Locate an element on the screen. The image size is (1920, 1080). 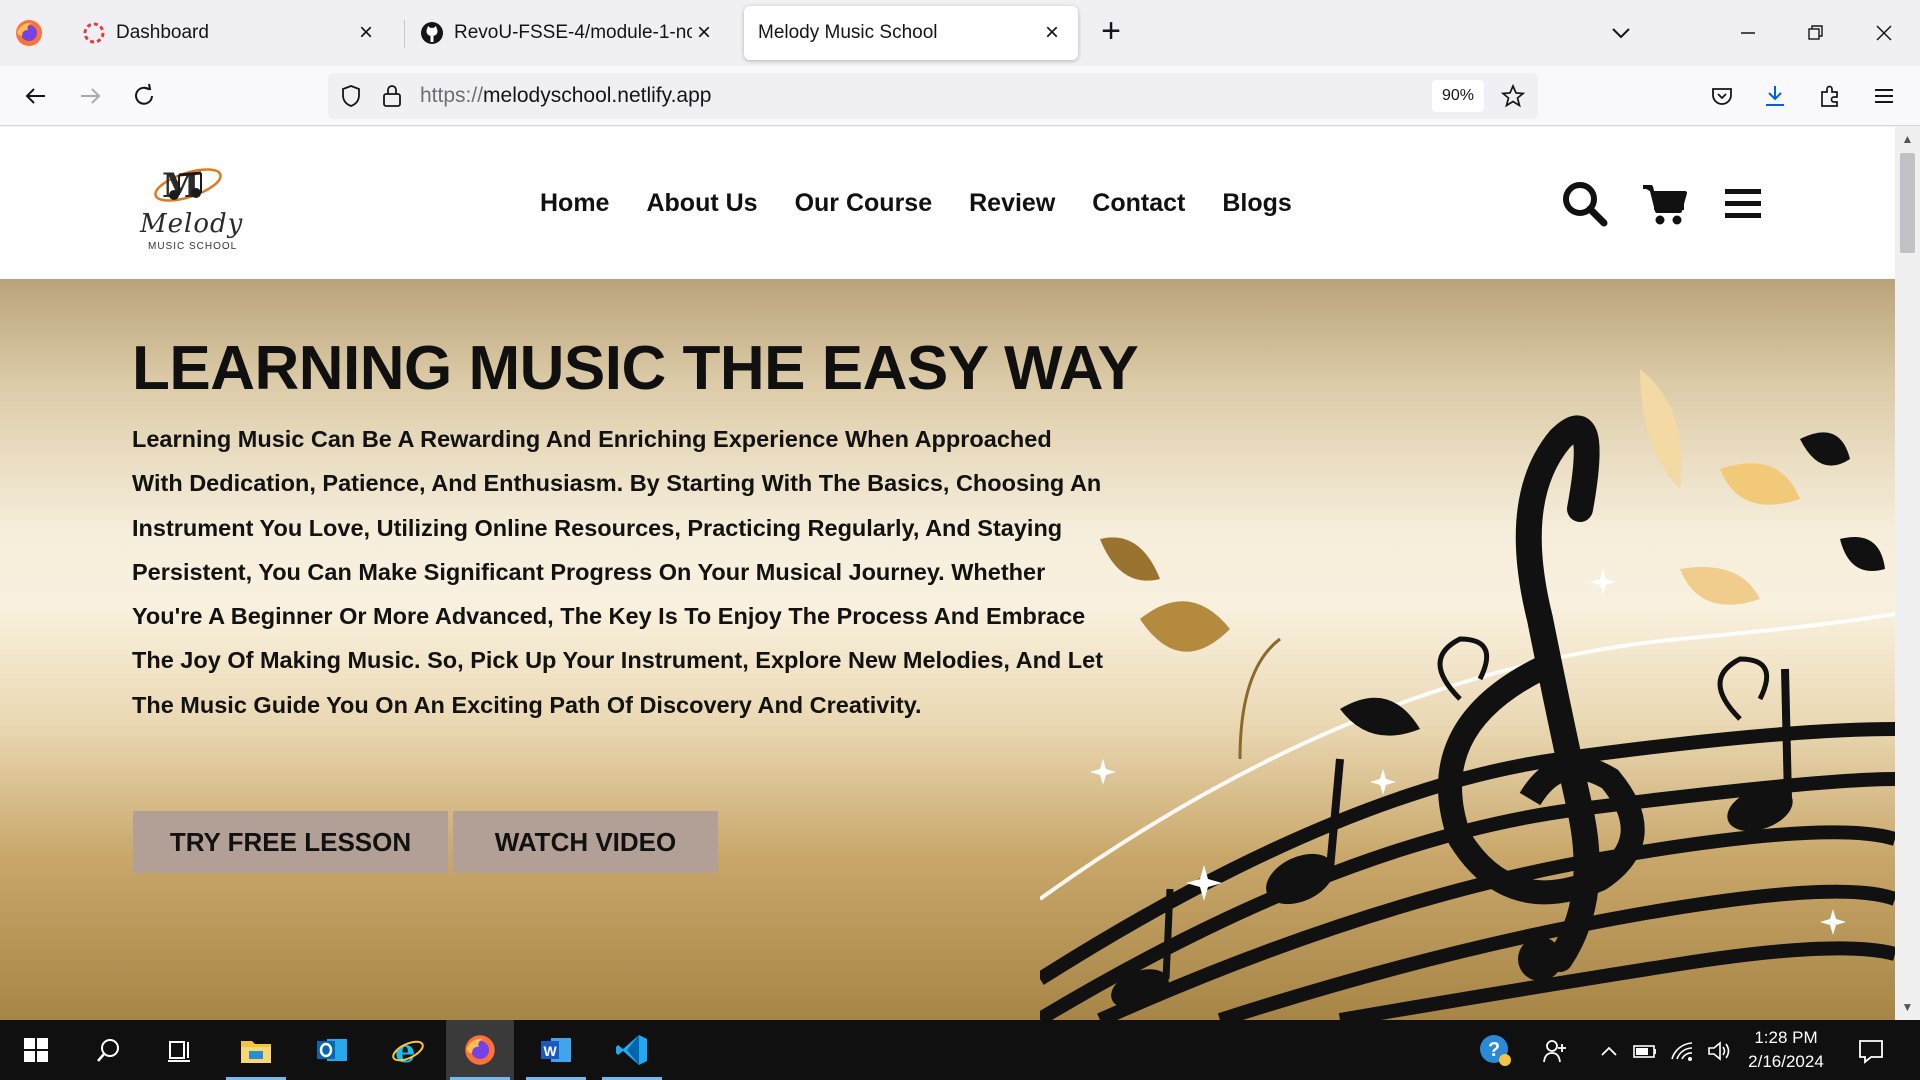
downloads-button is located at coordinates (1775, 96).